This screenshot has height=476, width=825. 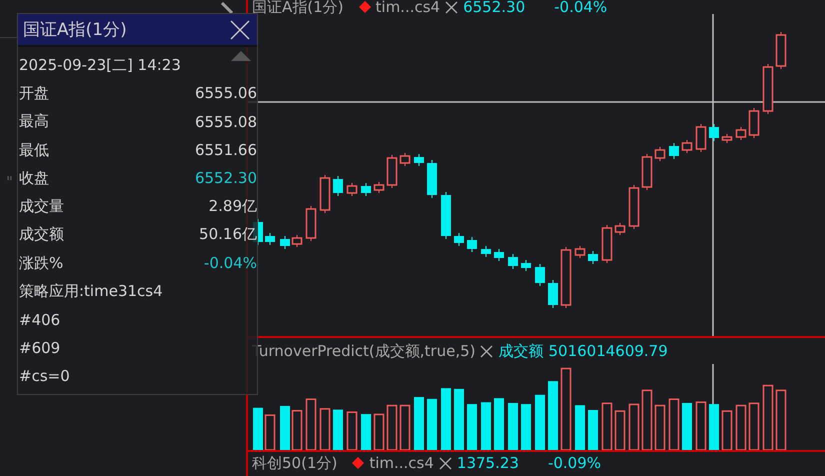 I want to click on change-value: -0.09%, so click(x=575, y=463).